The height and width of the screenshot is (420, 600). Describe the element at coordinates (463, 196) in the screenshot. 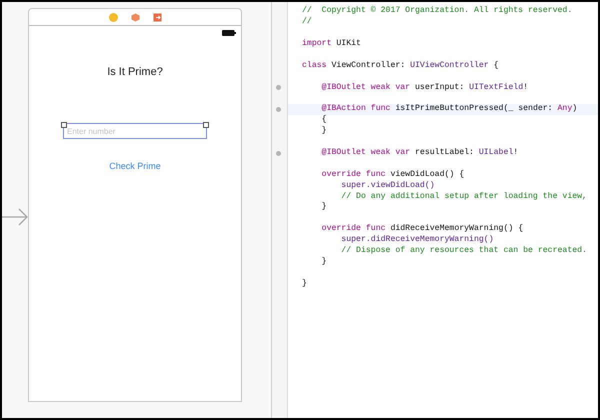

I see `code-line: // Do any additional setup after loading the view,` at that location.